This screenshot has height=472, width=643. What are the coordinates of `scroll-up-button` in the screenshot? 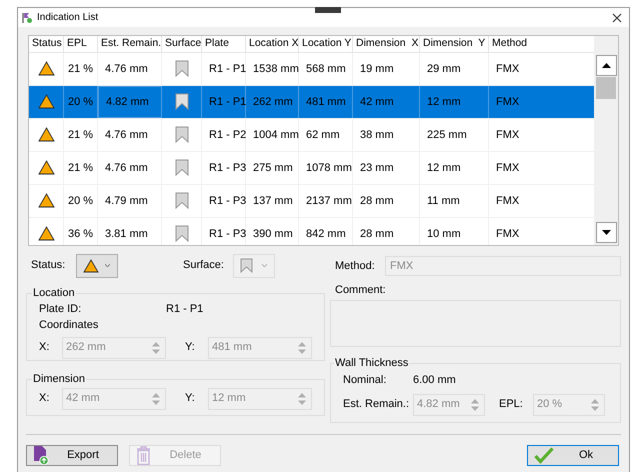 It's located at (606, 65).